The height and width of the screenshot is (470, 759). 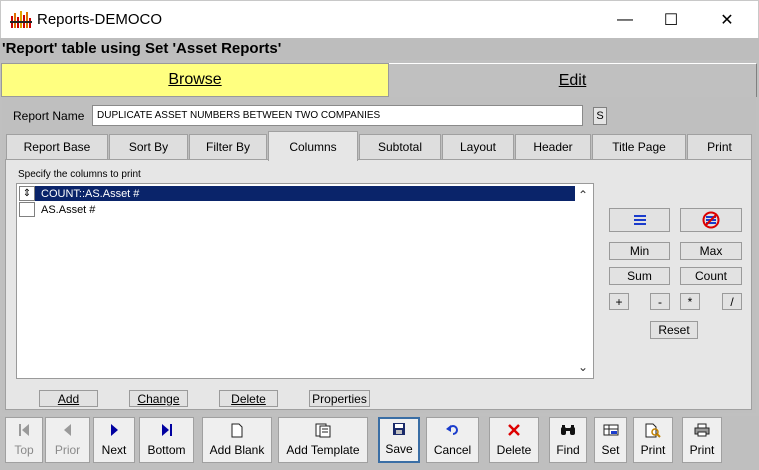 What do you see at coordinates (719, 146) in the screenshot?
I see `tab-print: Print` at bounding box center [719, 146].